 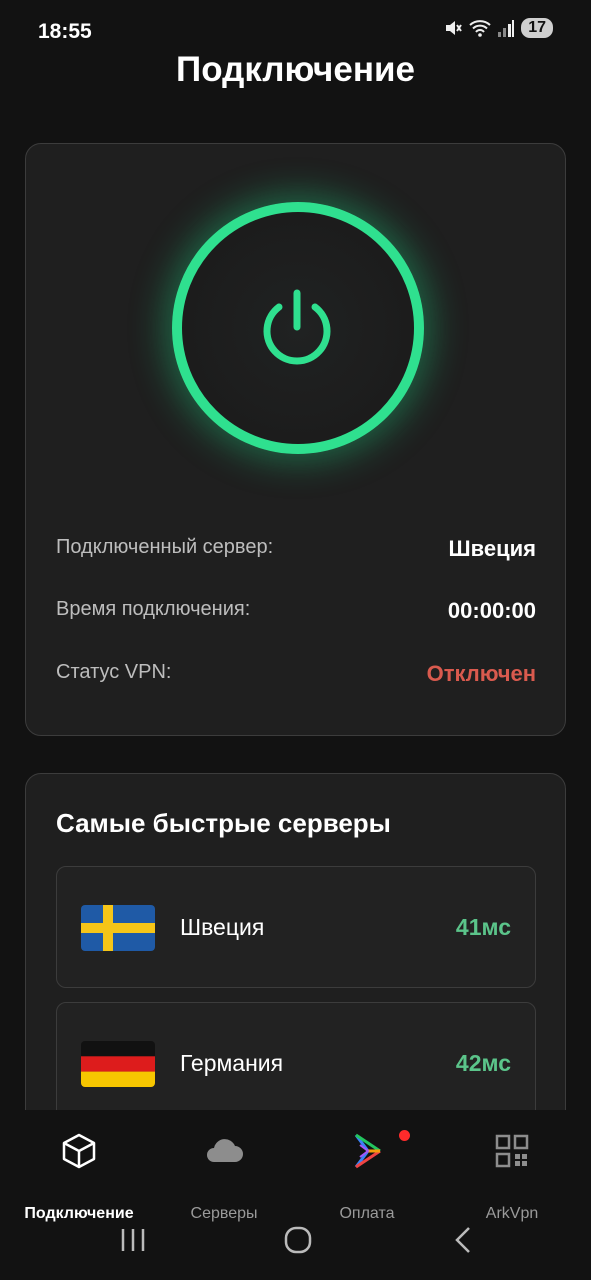 I want to click on wifi-icon, so click(x=480, y=28).